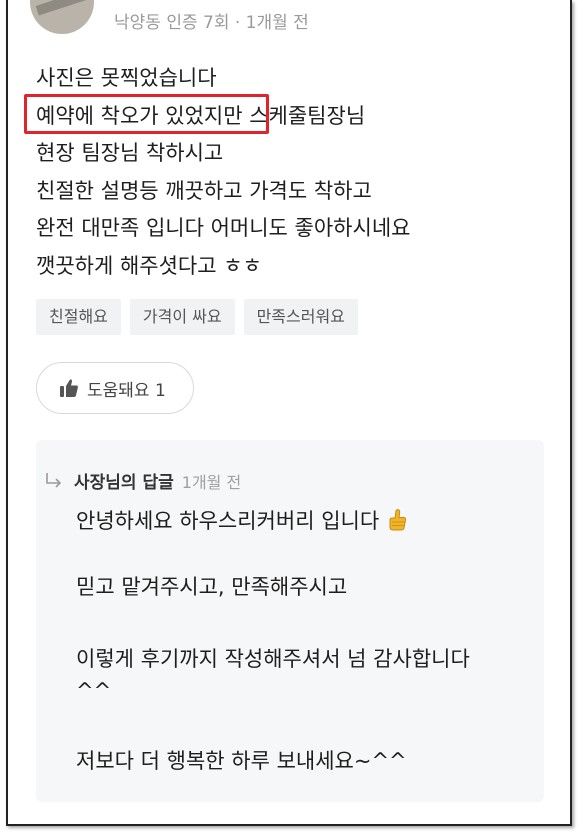 The width and height of the screenshot is (580, 833). What do you see at coordinates (149, 265) in the screenshot?
I see `review-line: 깻끗하게 해주셧다고 ㅎㅎ` at bounding box center [149, 265].